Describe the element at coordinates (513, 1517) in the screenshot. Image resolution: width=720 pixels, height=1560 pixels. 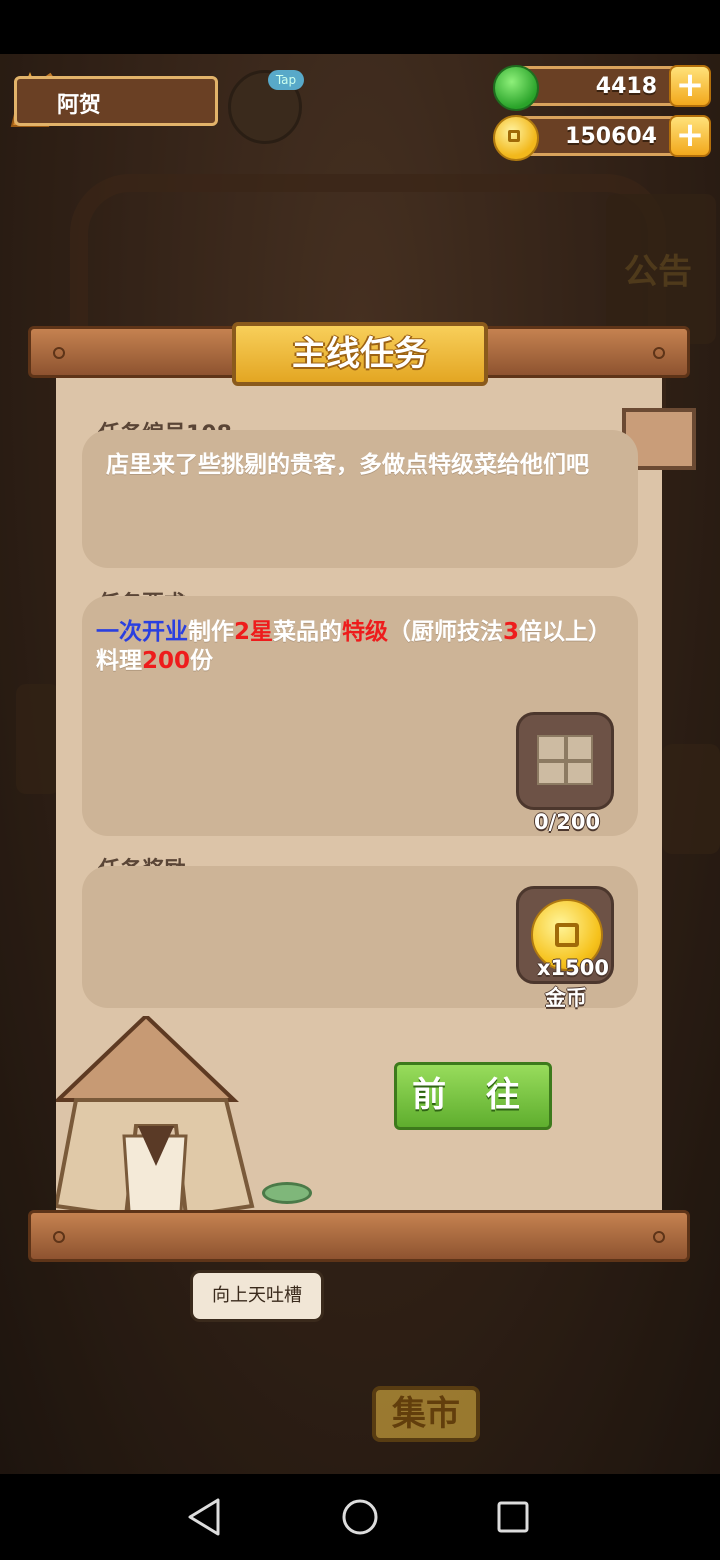
I see `recents-icon` at that location.